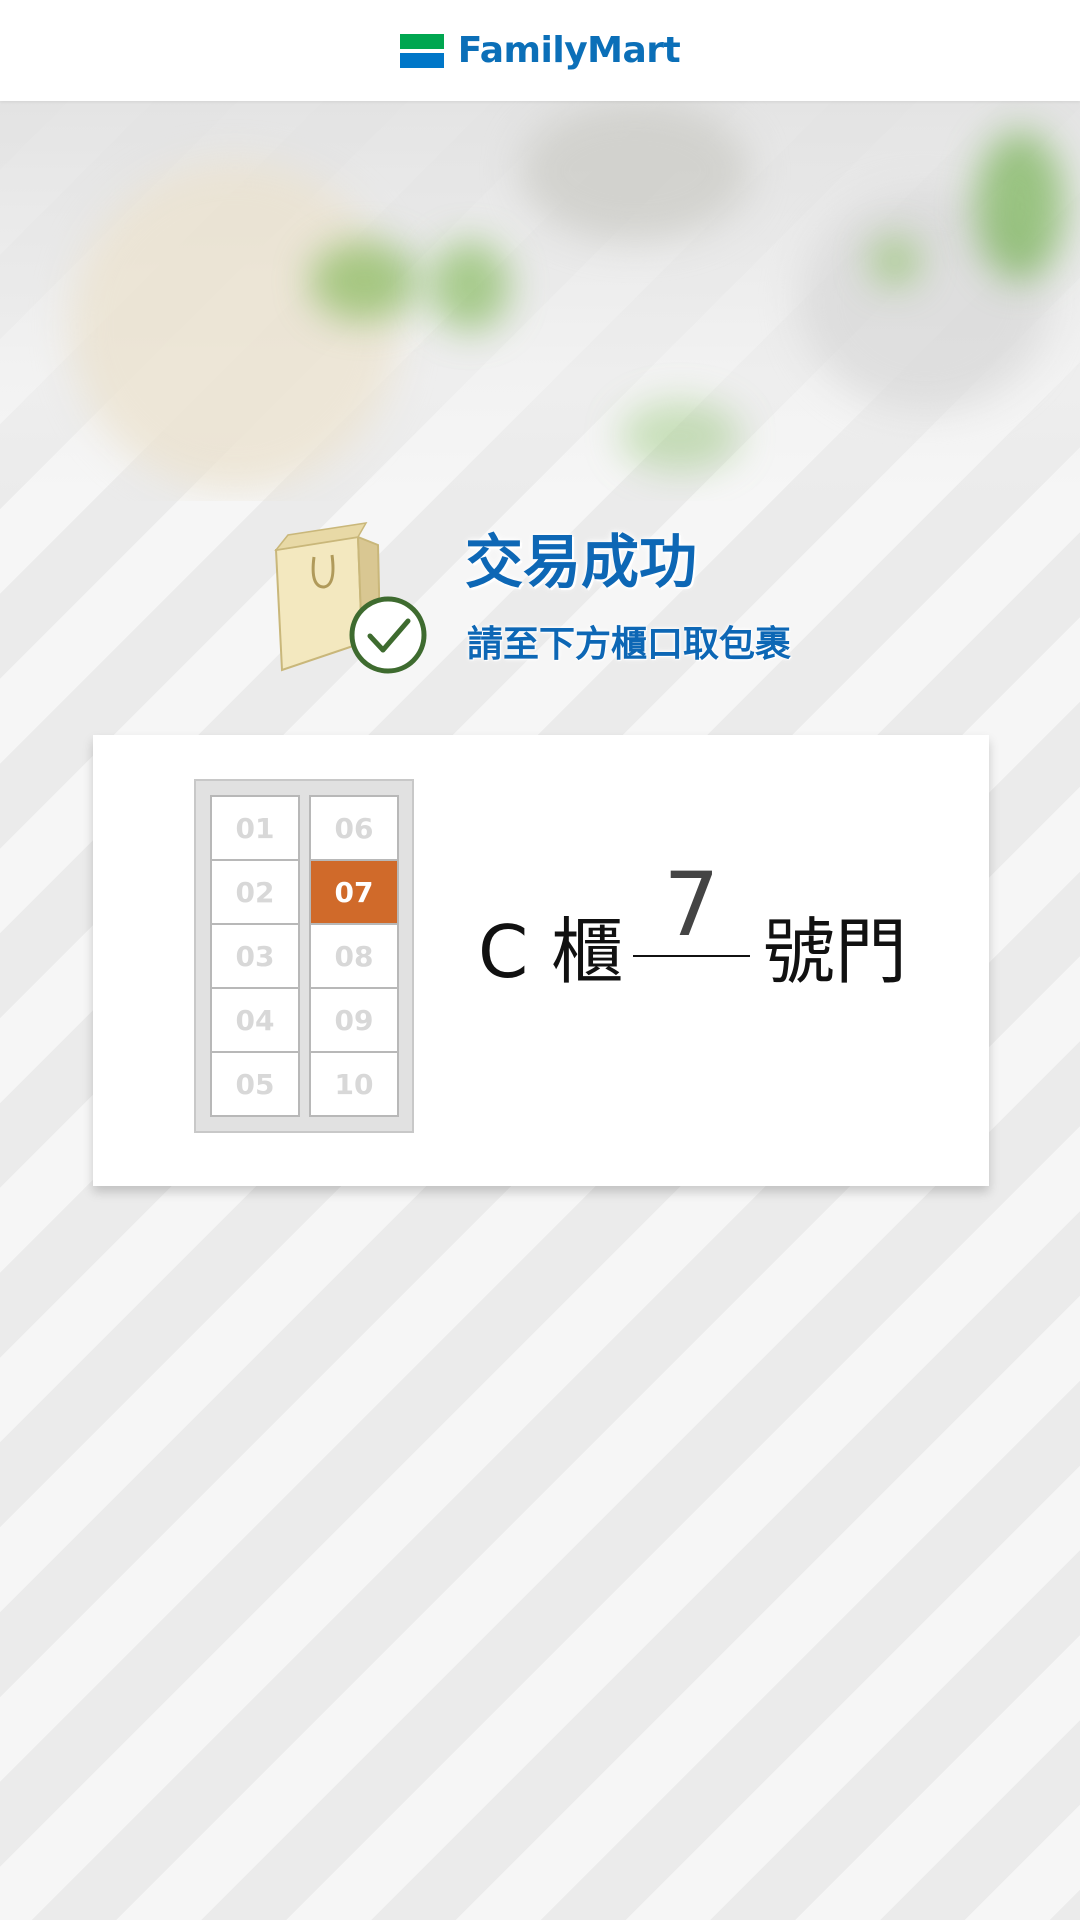 The image size is (1080, 1920). Describe the element at coordinates (255, 828) in the screenshot. I see `locker-cell: 01` at that location.